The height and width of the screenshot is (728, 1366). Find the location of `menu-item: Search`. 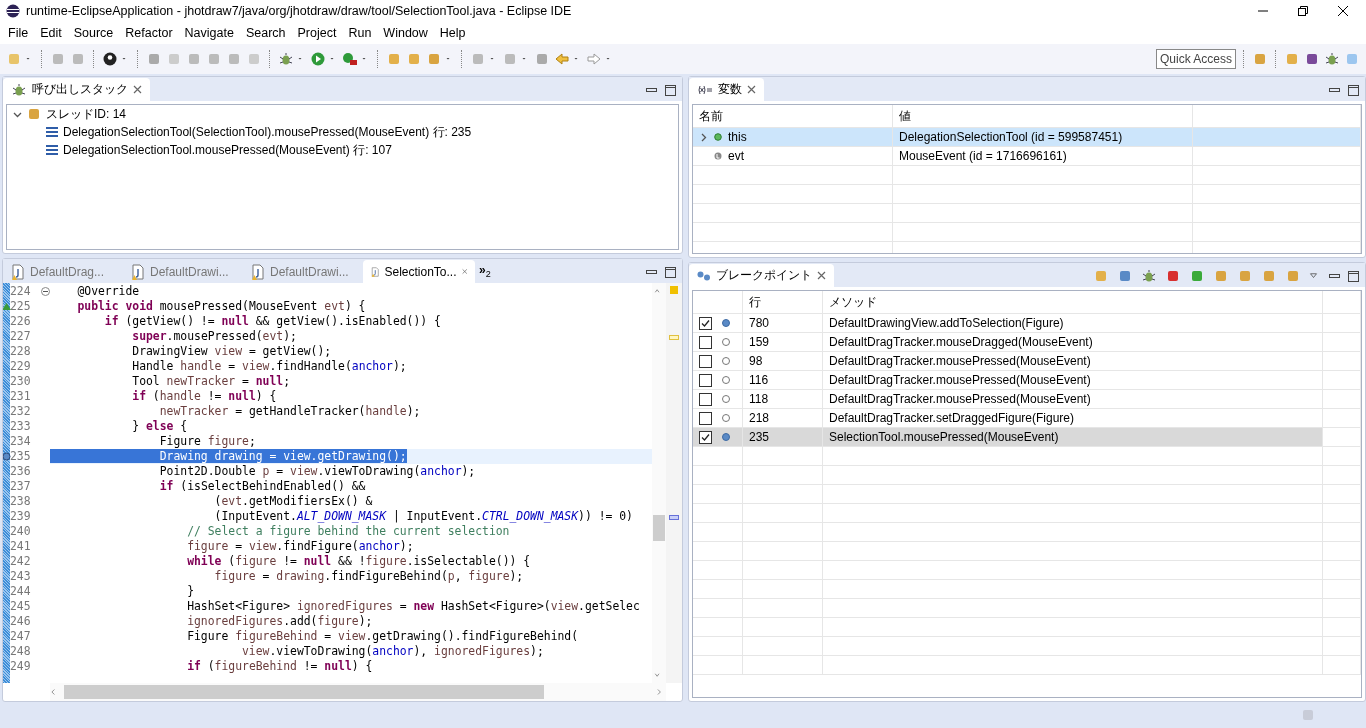

menu-item: Search is located at coordinates (265, 33).